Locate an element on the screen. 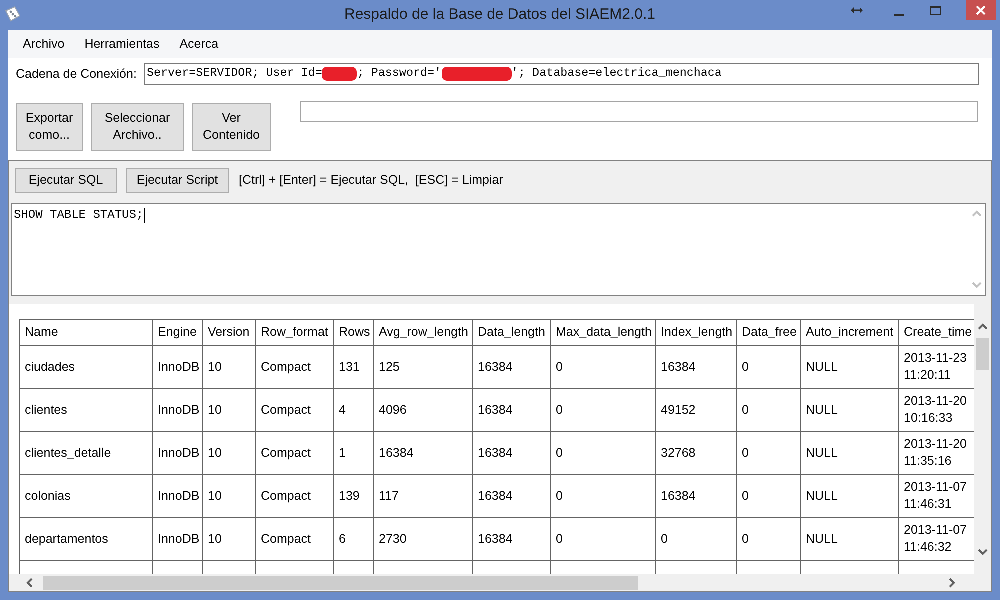 The image size is (1000, 600). column-header: Data_length is located at coordinates (511, 333).